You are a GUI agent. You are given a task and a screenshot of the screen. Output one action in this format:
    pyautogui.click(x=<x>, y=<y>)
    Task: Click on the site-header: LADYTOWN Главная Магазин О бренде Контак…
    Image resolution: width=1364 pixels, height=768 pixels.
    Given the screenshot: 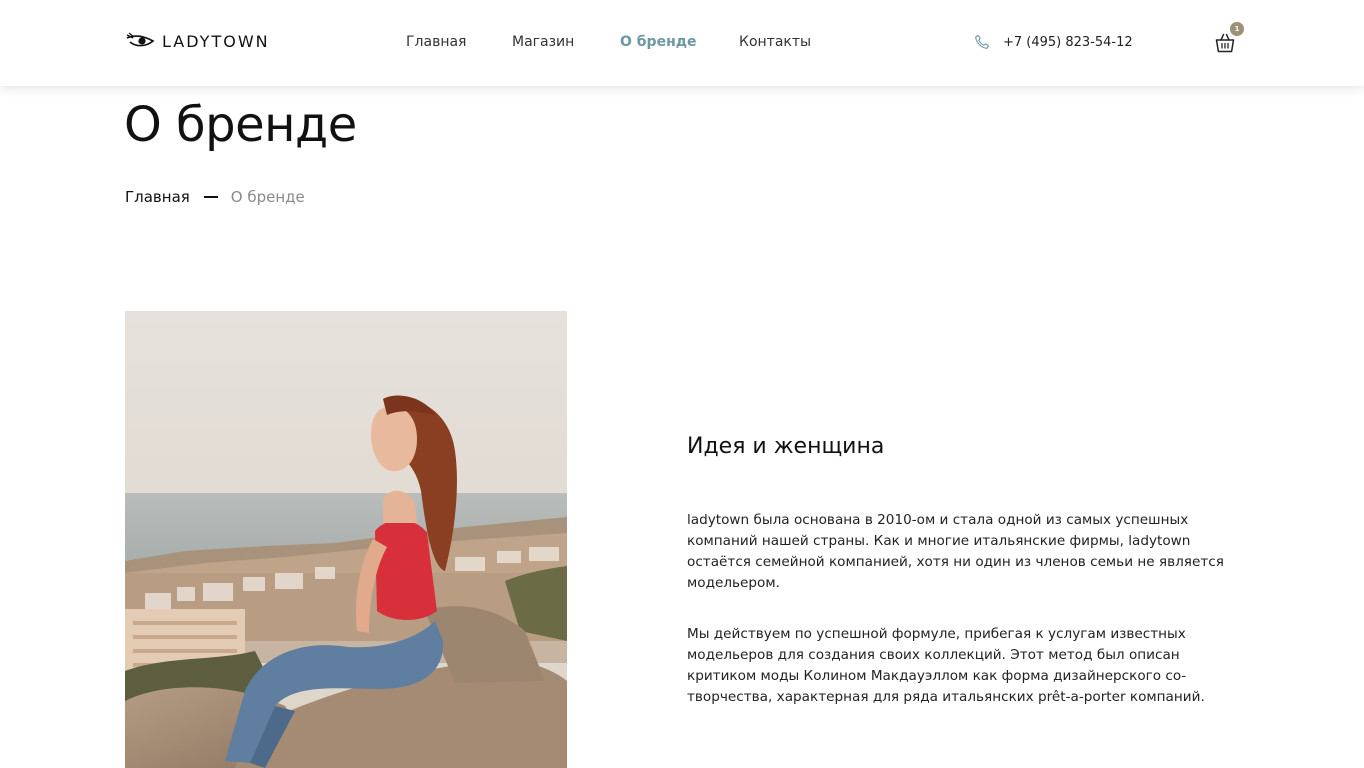 What is the action you would take?
    pyautogui.click(x=682, y=43)
    